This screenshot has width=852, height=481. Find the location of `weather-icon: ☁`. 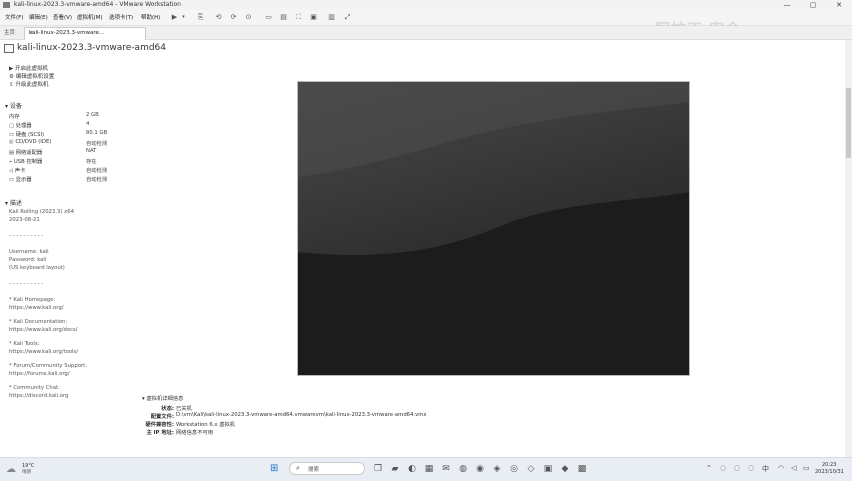

weather-icon: ☁ is located at coordinates (11, 469).